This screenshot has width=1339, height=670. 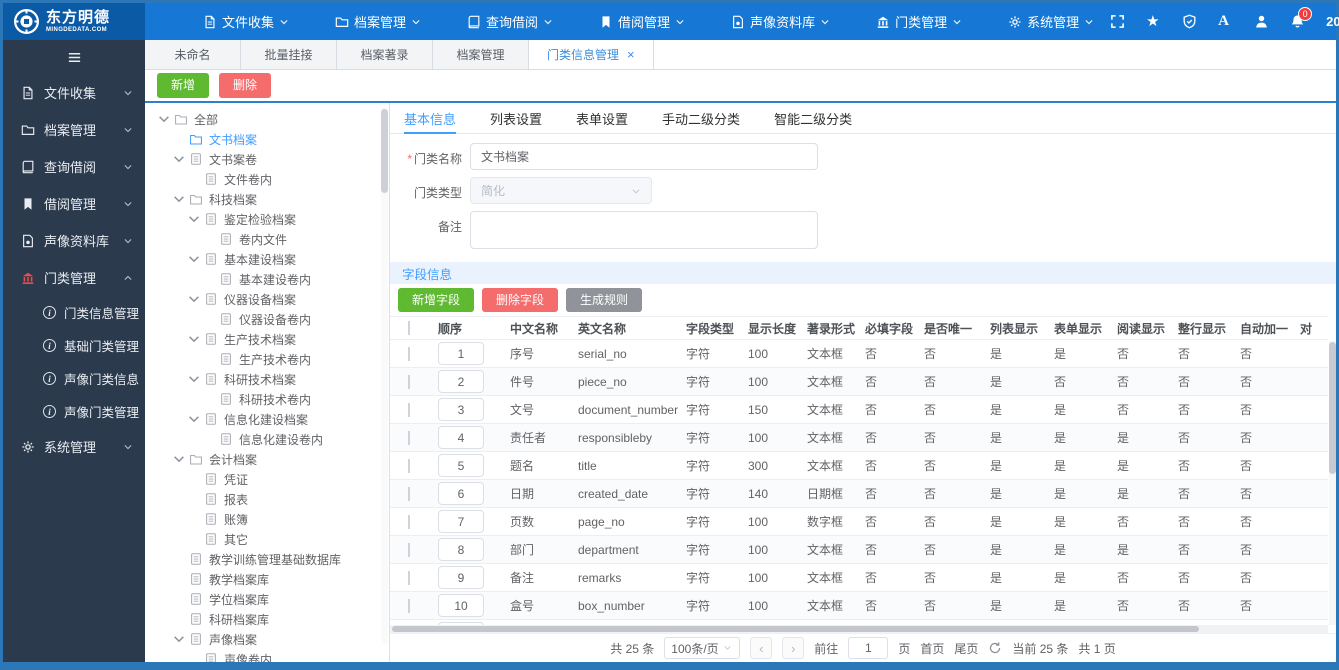 What do you see at coordinates (267, 559) in the screenshot?
I see `tree-item: 教学训练管理基础数据库` at bounding box center [267, 559].